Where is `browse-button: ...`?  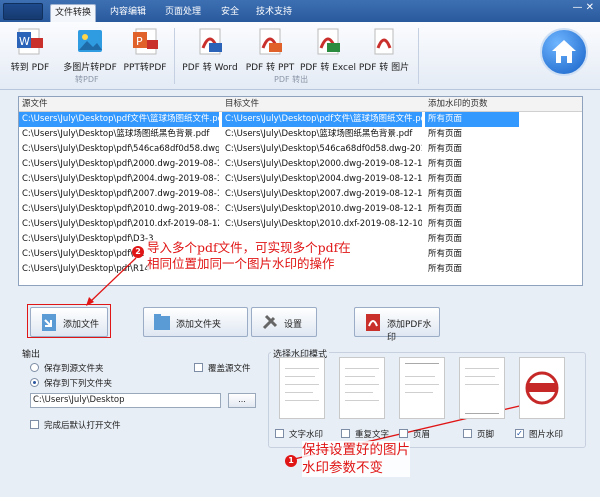
browse-button: ... is located at coordinates (242, 400).